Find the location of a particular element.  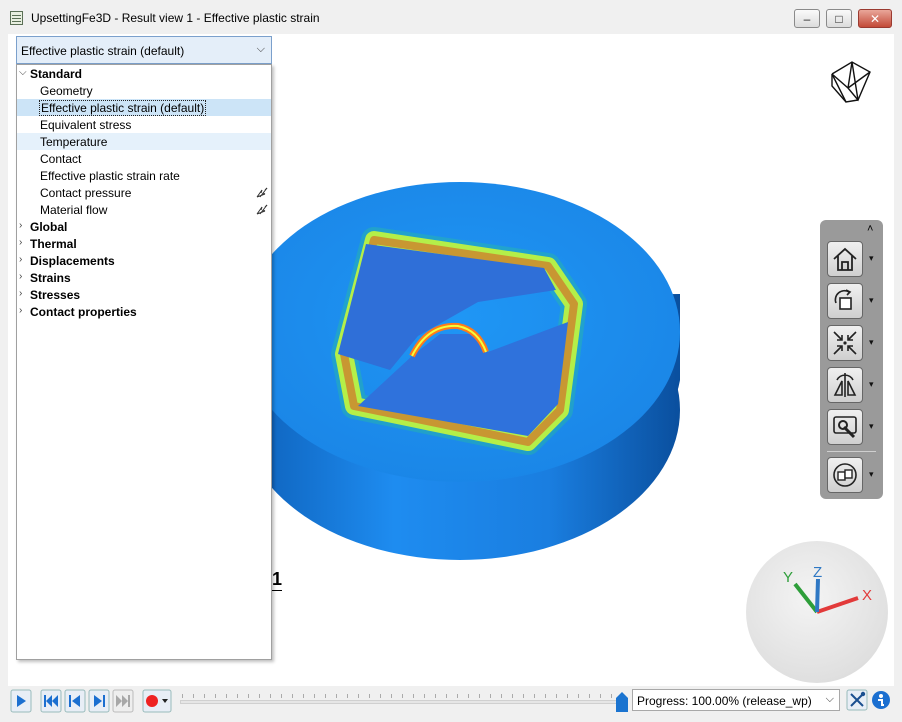

tree-item-label: Contact is located at coordinates (61, 159).